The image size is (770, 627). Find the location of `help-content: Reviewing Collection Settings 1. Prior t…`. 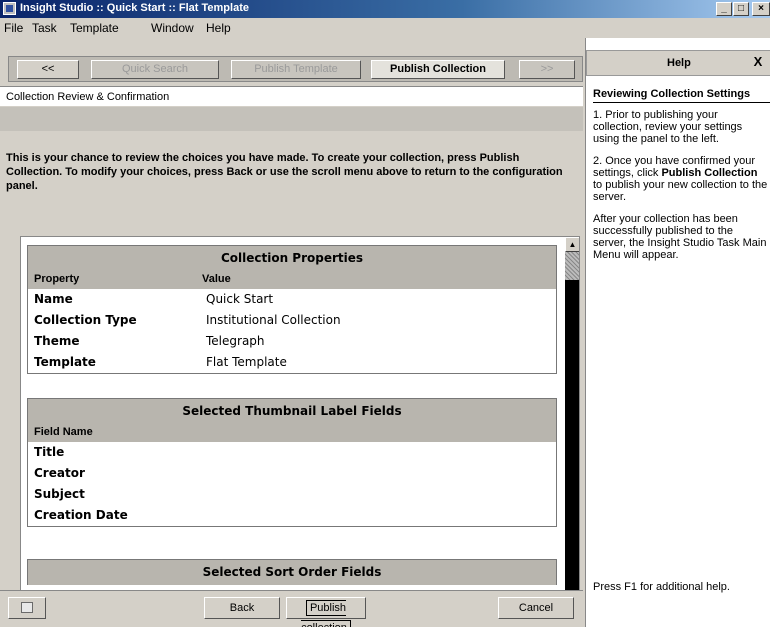

help-content: Reviewing Collection Settings 1. Prior t… is located at coordinates (681, 179).